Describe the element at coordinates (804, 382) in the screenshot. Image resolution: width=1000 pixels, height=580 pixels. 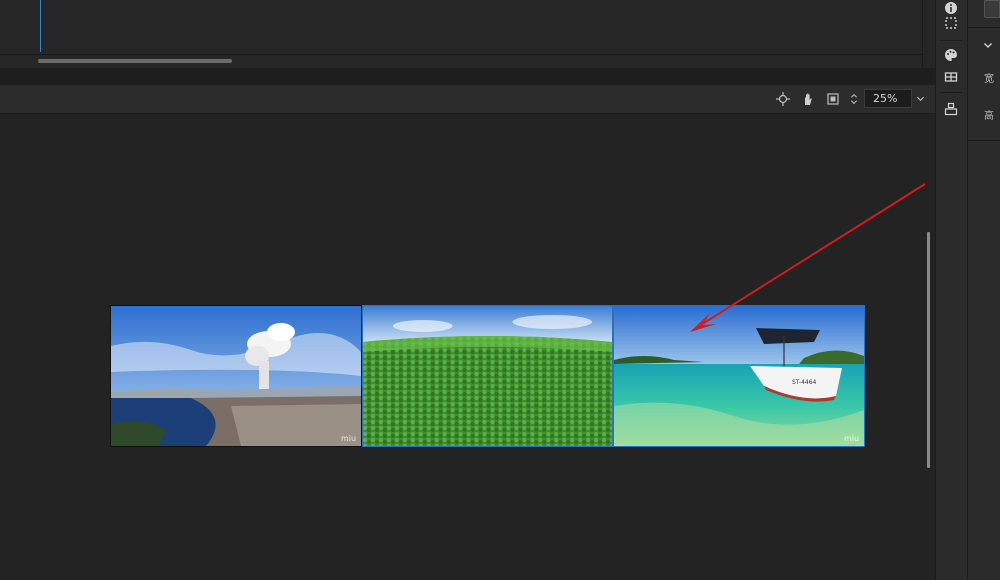
I see `boat-number-label: ST-4464` at that location.